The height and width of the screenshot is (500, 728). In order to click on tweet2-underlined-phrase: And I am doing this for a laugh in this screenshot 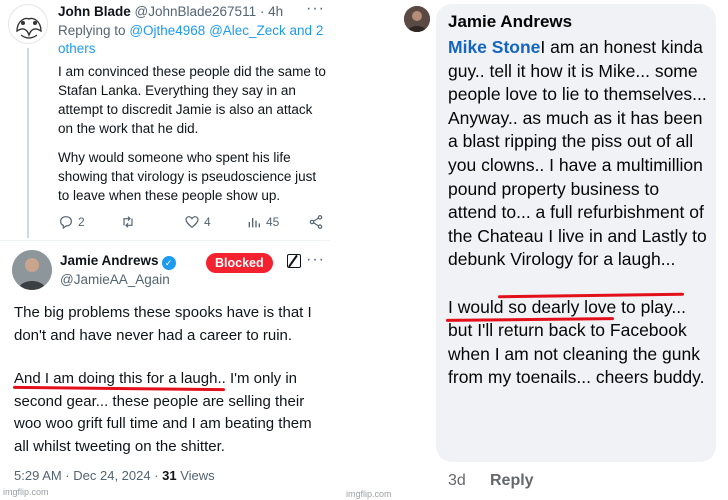, I will do `click(116, 378)`.